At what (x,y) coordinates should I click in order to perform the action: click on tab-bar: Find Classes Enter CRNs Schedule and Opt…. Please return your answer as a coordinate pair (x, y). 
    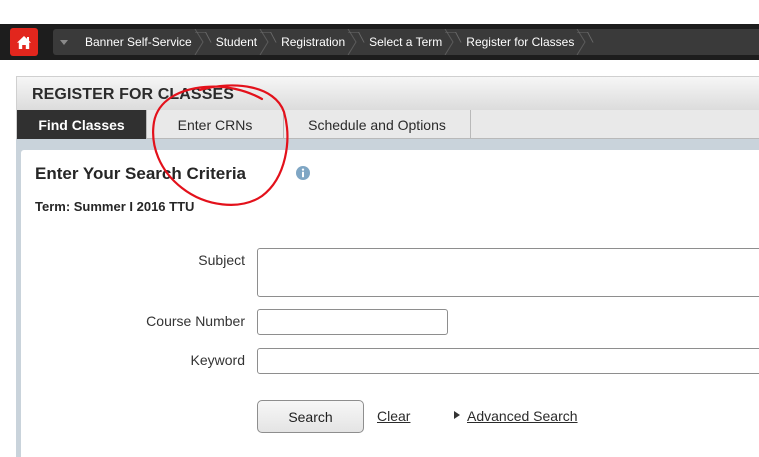
    Looking at the image, I should click on (387, 128).